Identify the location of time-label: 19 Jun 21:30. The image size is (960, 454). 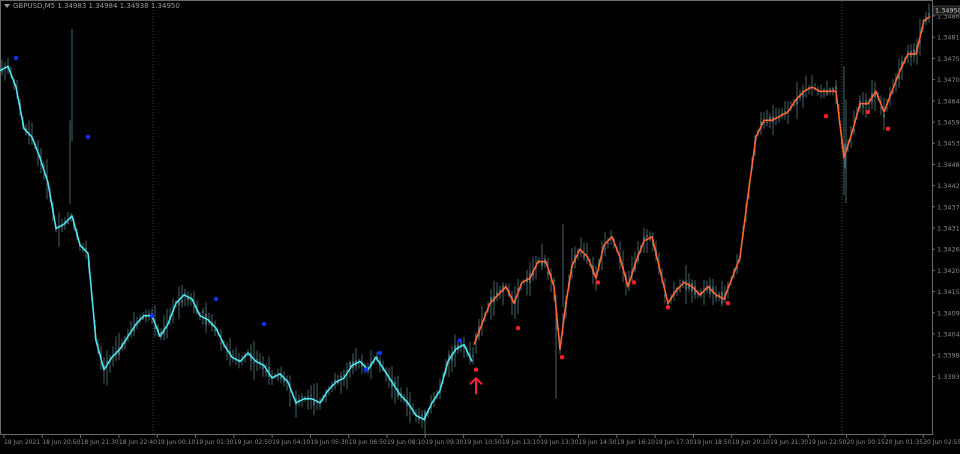
(789, 442).